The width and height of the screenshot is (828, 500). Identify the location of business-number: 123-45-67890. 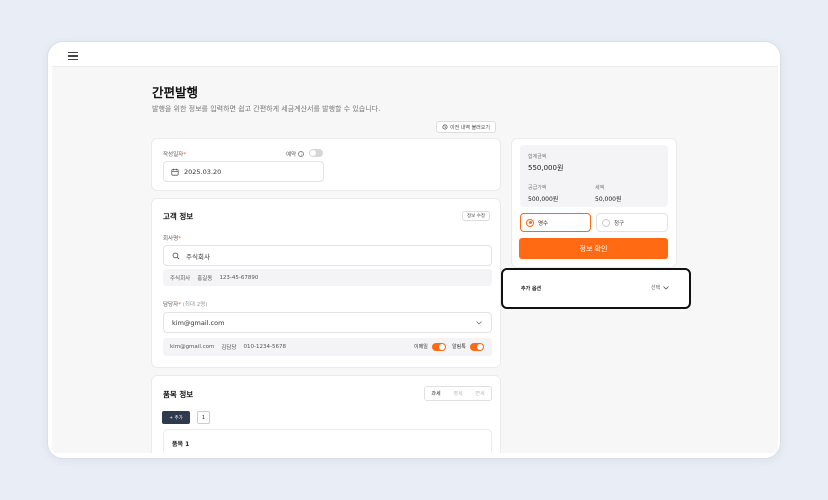
(239, 277).